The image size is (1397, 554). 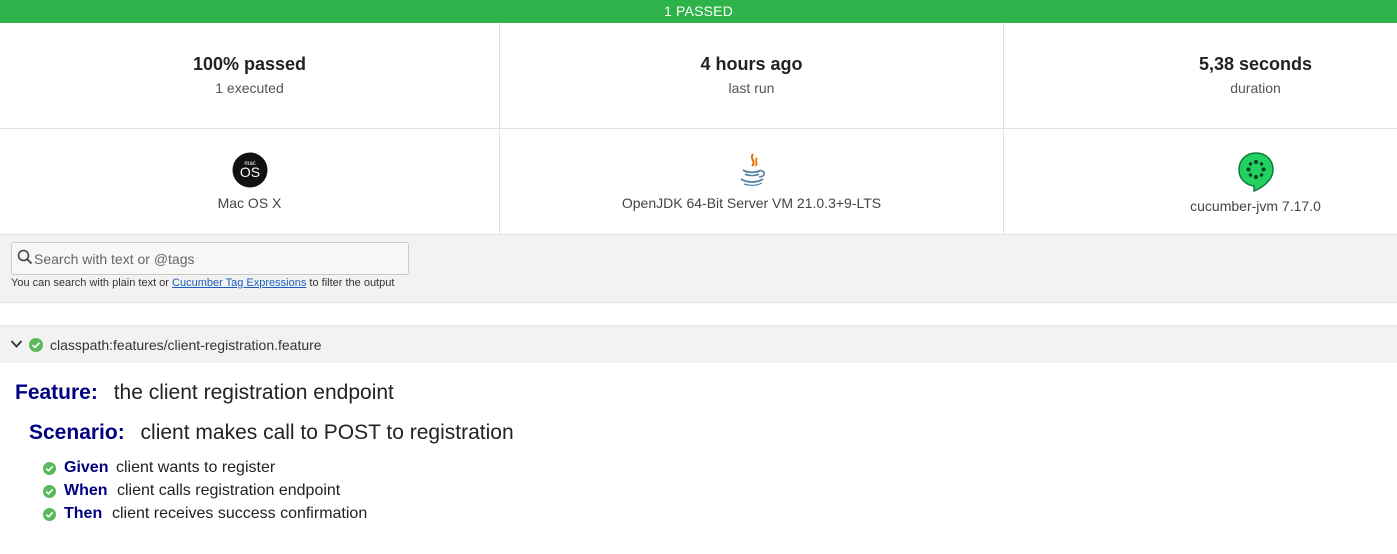 What do you see at coordinates (239, 283) in the screenshot?
I see `cucumber-tag-expressions-link: Cucumber Tag Expressions` at bounding box center [239, 283].